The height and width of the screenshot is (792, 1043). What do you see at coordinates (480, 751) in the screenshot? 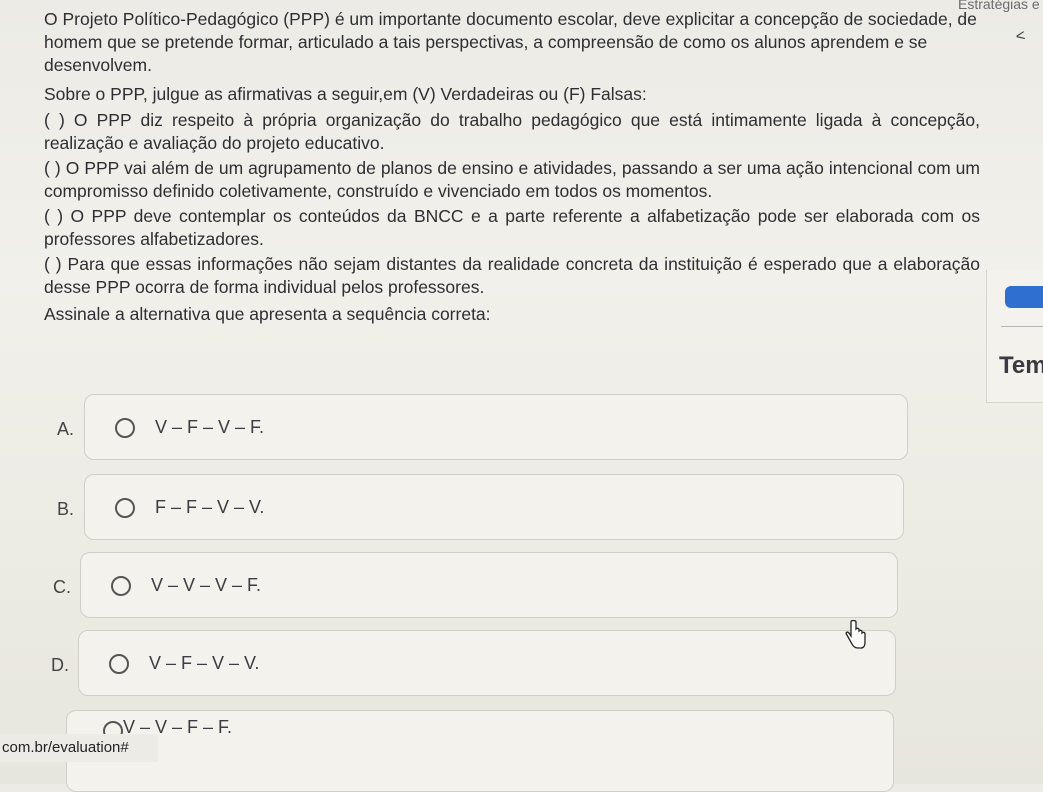
I see `option-e: V – V – F – F.` at bounding box center [480, 751].